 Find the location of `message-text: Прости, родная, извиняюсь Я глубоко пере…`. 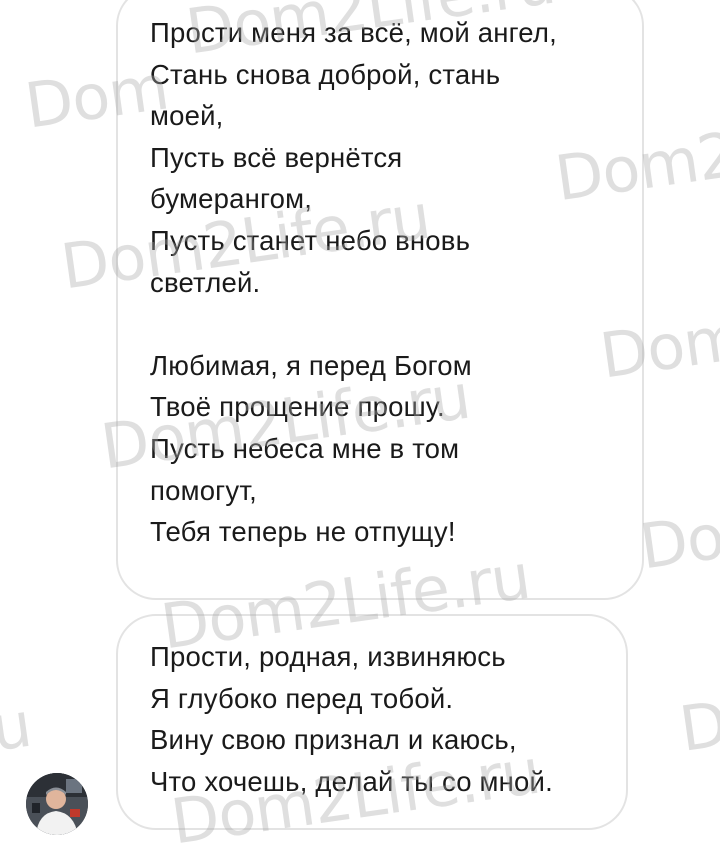

message-text: Прости, родная, извиняюсь Я глубоко пере… is located at coordinates (351, 719).